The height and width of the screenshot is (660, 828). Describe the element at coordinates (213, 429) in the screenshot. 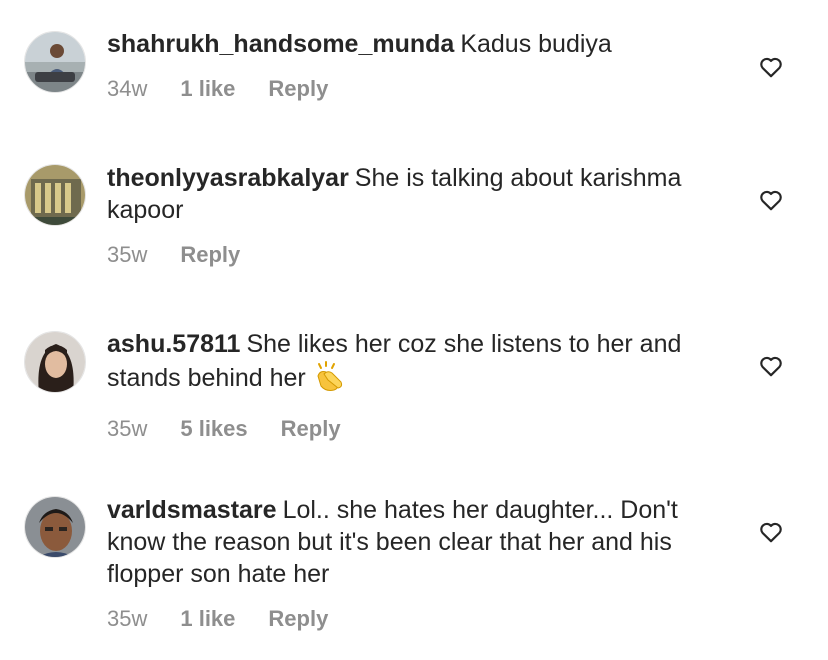

I see `comment-likes: 5 likes` at that location.